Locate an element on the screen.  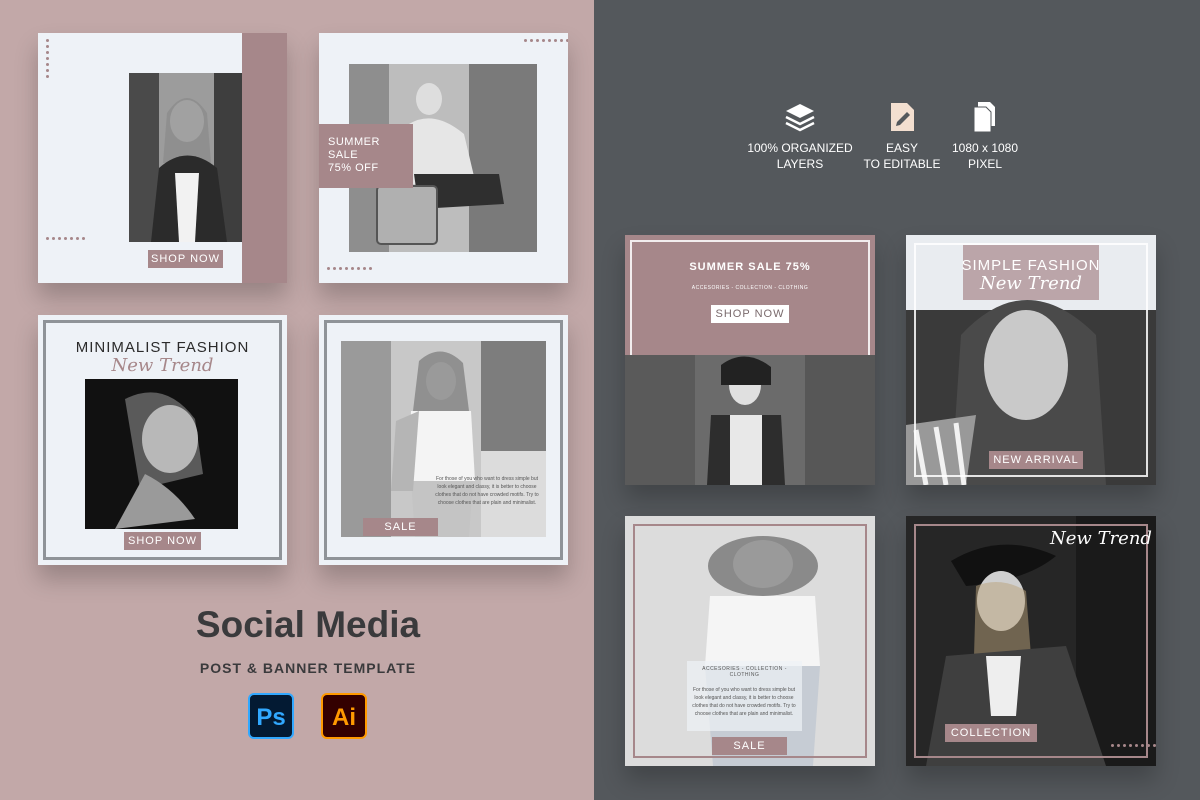
layers-icon is located at coordinates (800, 117).